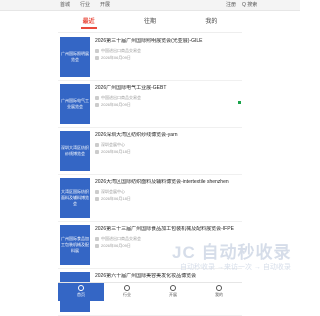 The width and height of the screenshot is (320, 316). Describe the element at coordinates (249, 5) in the screenshot. I see `search-link: Q 搜索` at that location.